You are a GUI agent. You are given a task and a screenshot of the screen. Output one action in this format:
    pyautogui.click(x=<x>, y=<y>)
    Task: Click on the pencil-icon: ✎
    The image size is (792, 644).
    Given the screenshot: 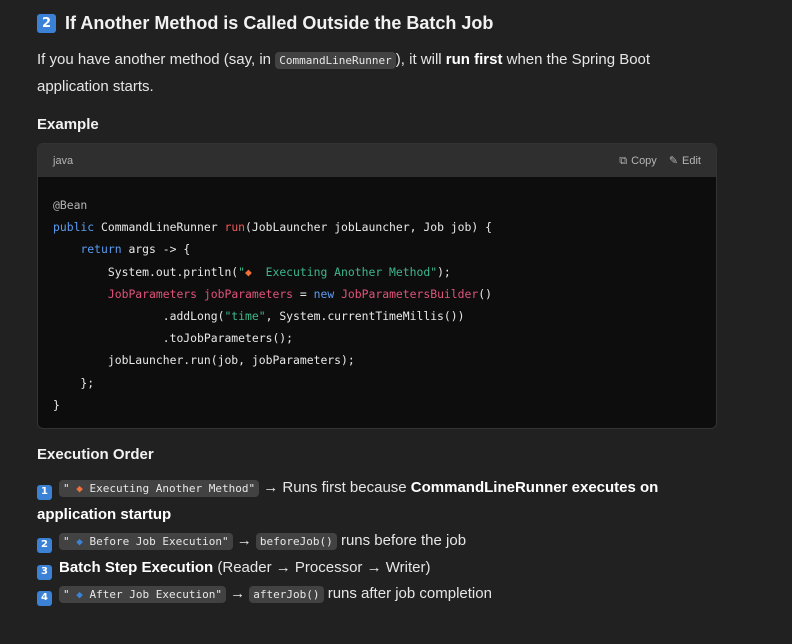 What is the action you would take?
    pyautogui.click(x=673, y=160)
    